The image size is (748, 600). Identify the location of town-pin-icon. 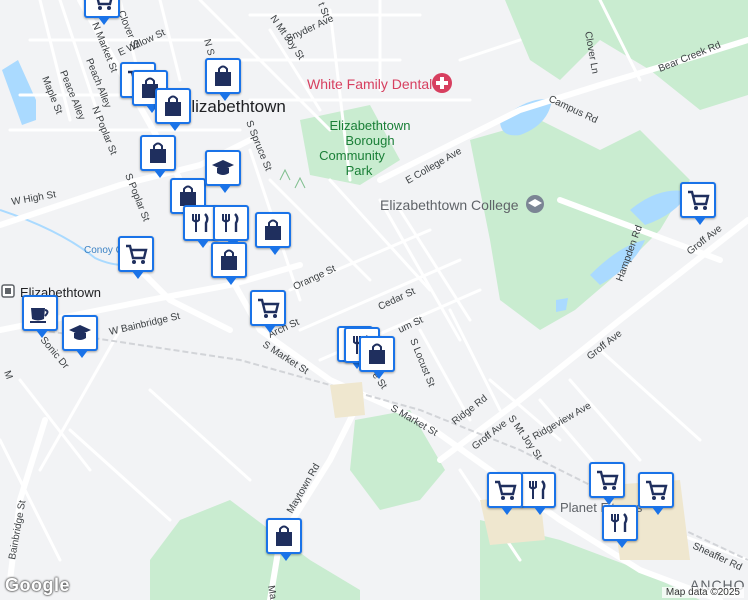
(8, 291).